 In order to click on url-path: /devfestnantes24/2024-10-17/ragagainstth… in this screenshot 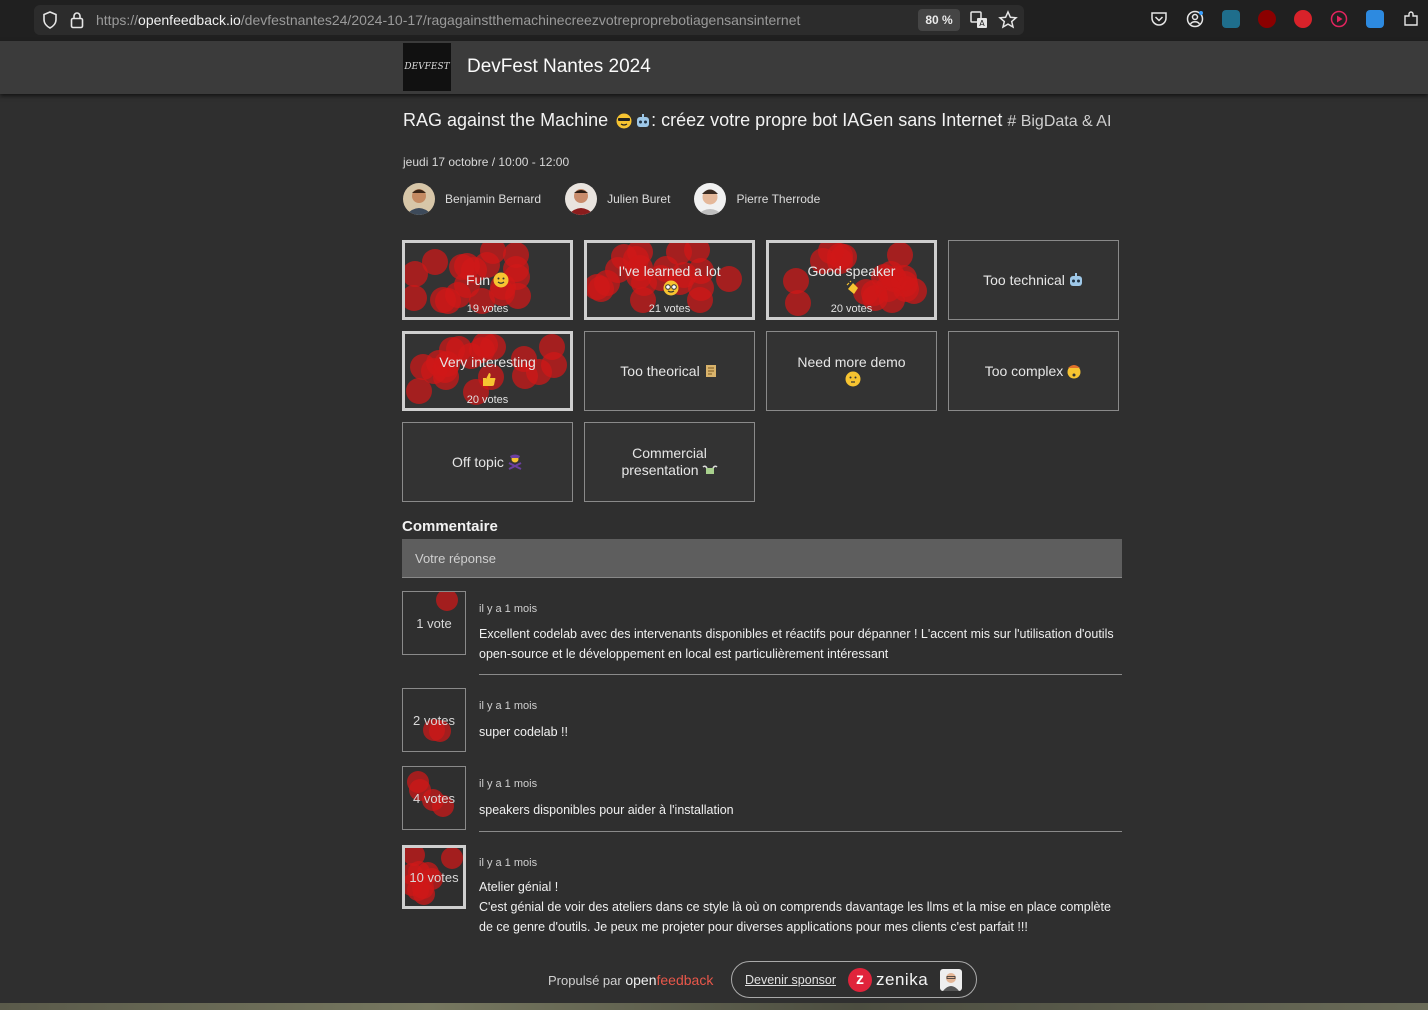, I will do `click(520, 20)`.